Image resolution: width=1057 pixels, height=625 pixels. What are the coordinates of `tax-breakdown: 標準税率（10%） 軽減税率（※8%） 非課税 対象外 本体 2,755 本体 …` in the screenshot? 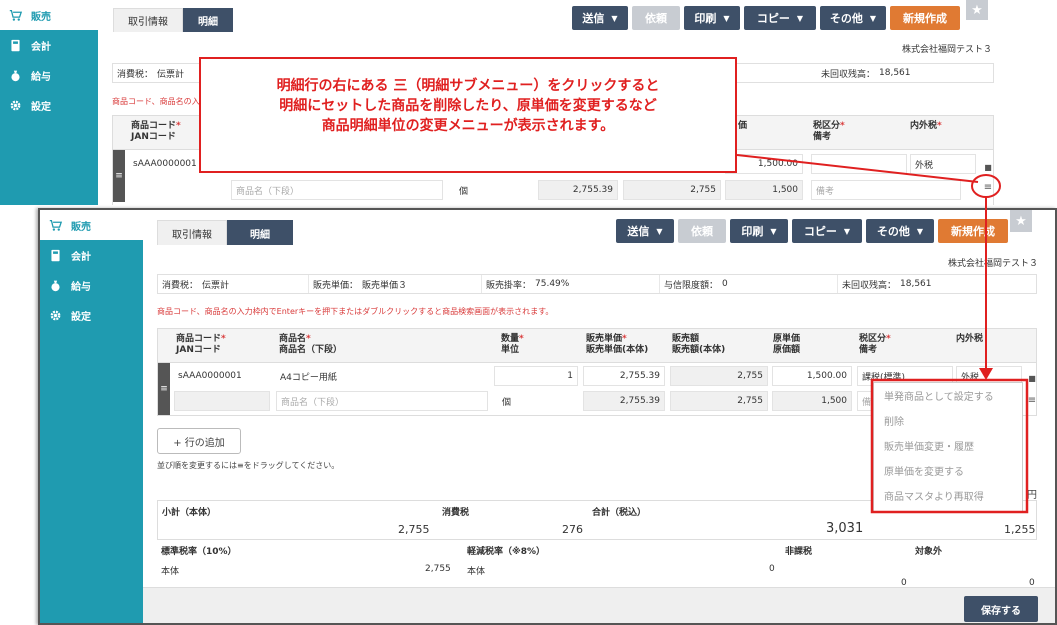 It's located at (597, 565).